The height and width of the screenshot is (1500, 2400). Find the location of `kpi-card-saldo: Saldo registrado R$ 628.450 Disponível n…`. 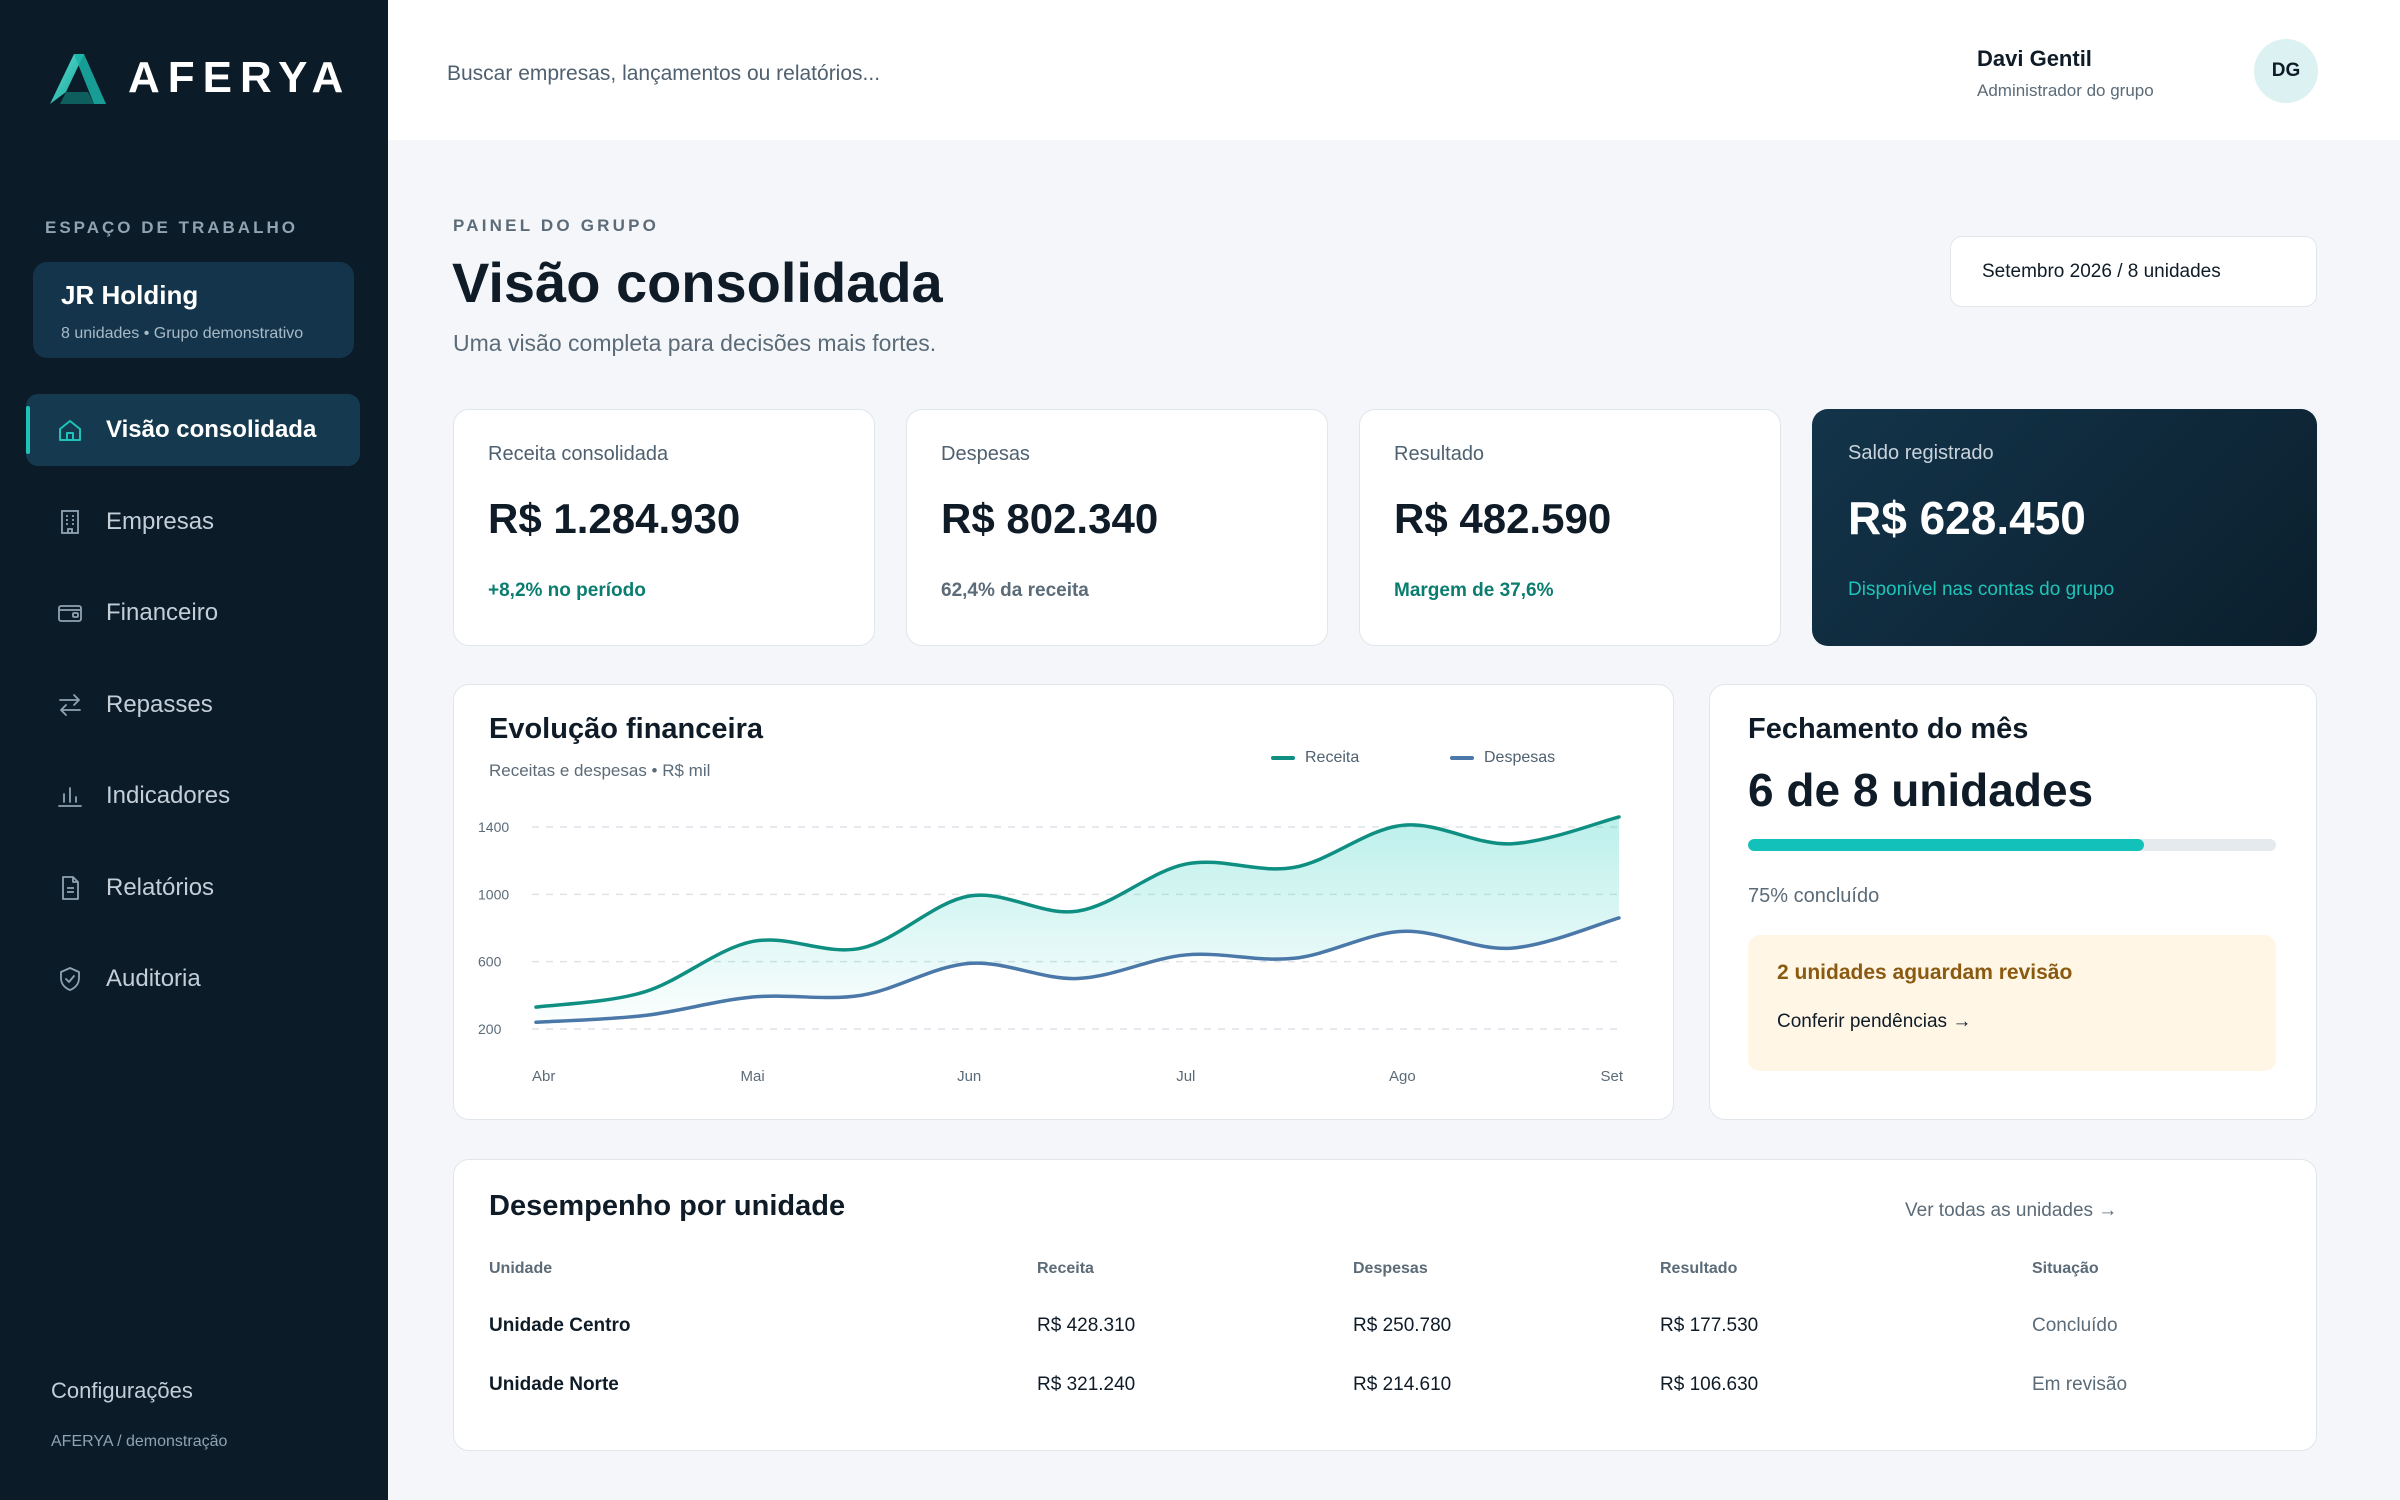

kpi-card-saldo: Saldo registrado R$ 628.450 Disponível n… is located at coordinates (2064, 527).